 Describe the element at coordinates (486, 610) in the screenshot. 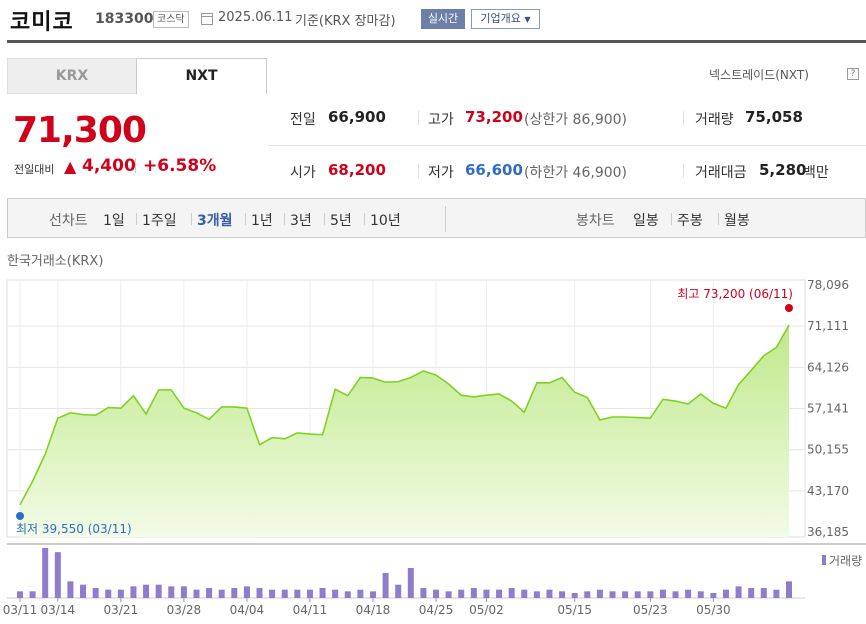

I see `x-tick-label: 05/02` at that location.